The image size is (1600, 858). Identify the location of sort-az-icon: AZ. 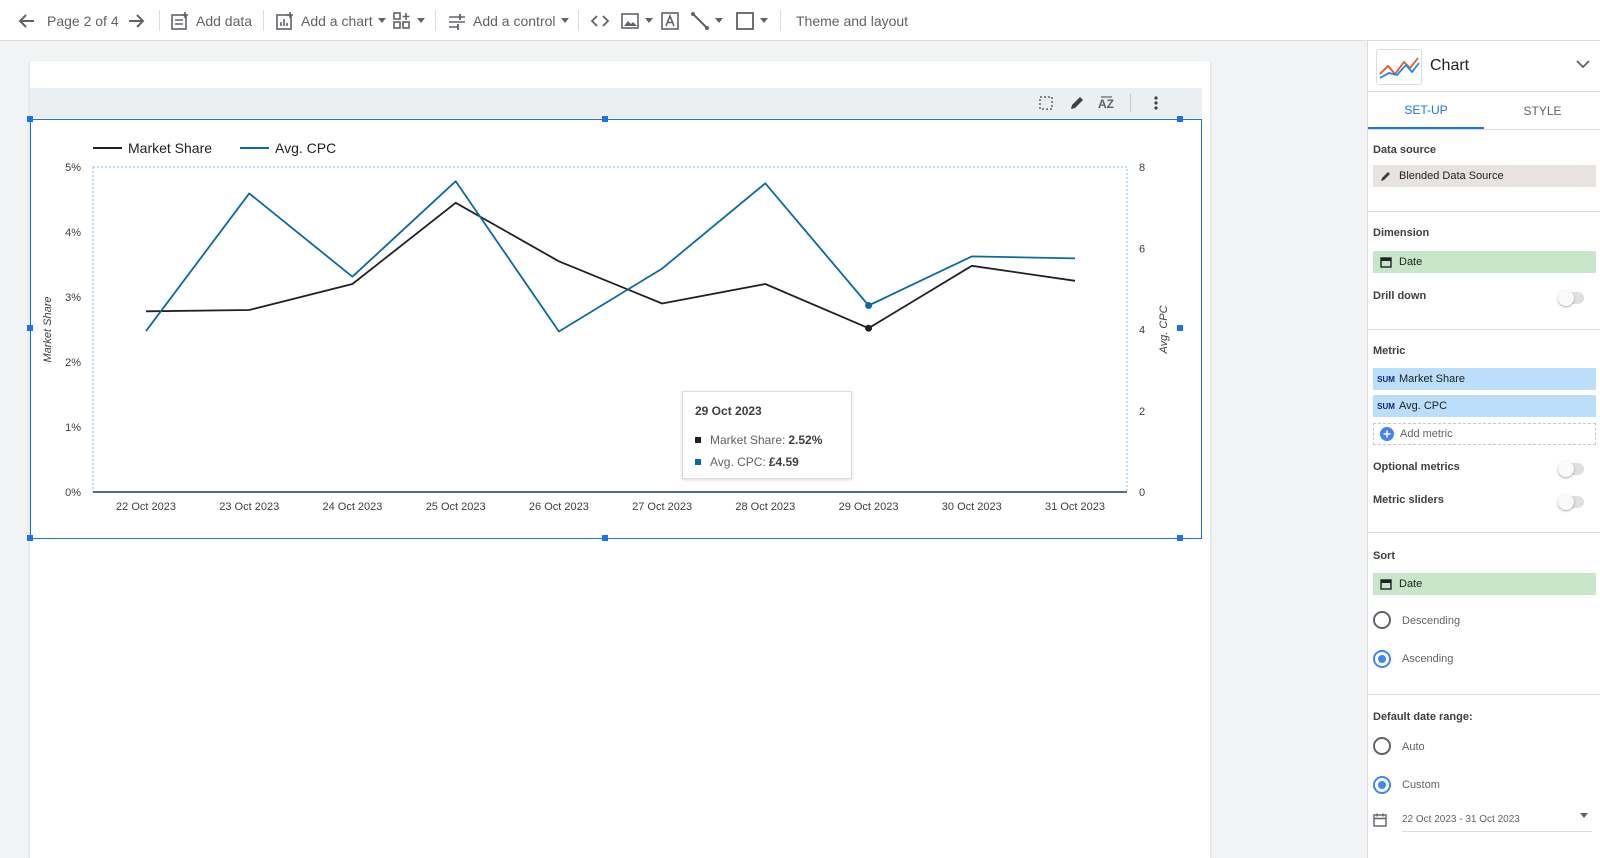
(1107, 105).